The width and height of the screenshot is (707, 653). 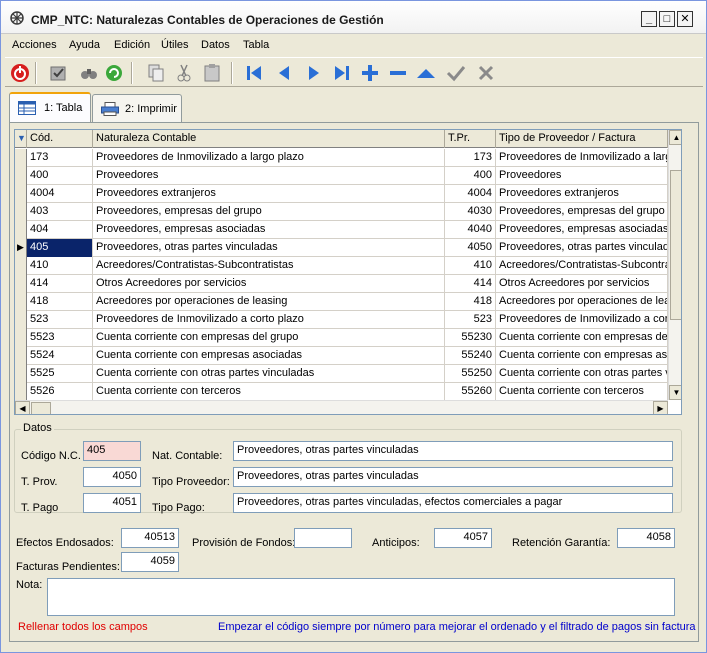 I want to click on cell-tipo: Otros Acreedores por servicios, so click(x=582, y=284).